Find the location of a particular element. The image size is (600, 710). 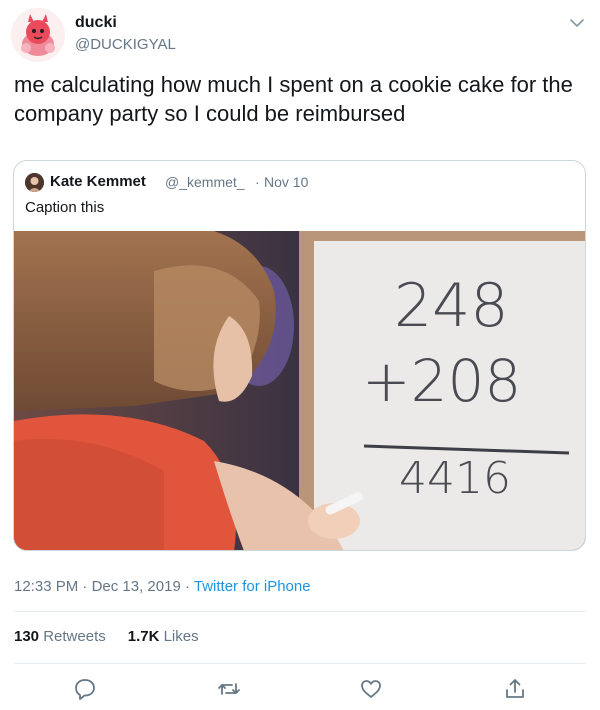

tweet-source-link: Twitter for iPhone is located at coordinates (252, 586).